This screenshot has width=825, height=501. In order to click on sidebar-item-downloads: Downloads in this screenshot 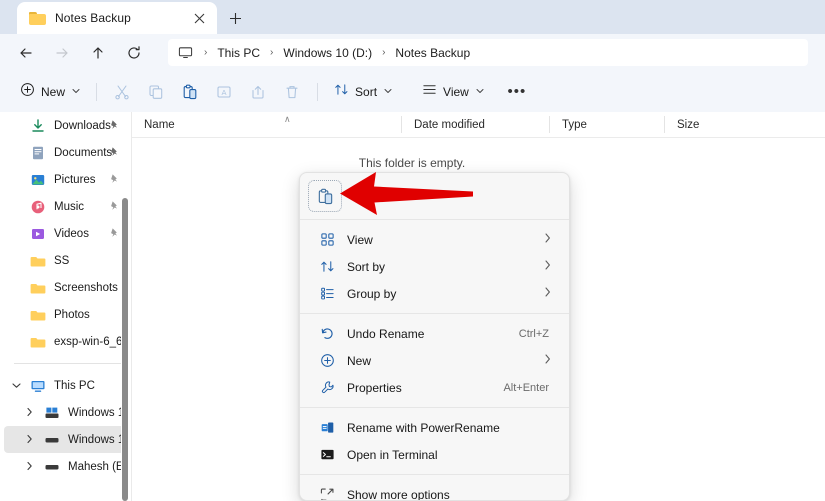, I will do `click(64, 125)`.